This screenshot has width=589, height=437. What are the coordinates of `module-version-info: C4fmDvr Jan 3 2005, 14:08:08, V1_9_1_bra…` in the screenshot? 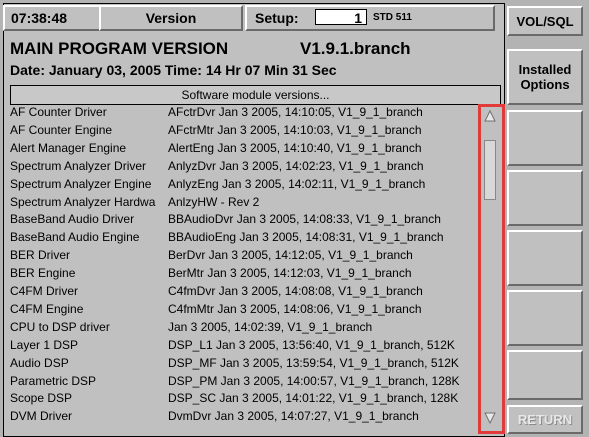 It's located at (295, 291).